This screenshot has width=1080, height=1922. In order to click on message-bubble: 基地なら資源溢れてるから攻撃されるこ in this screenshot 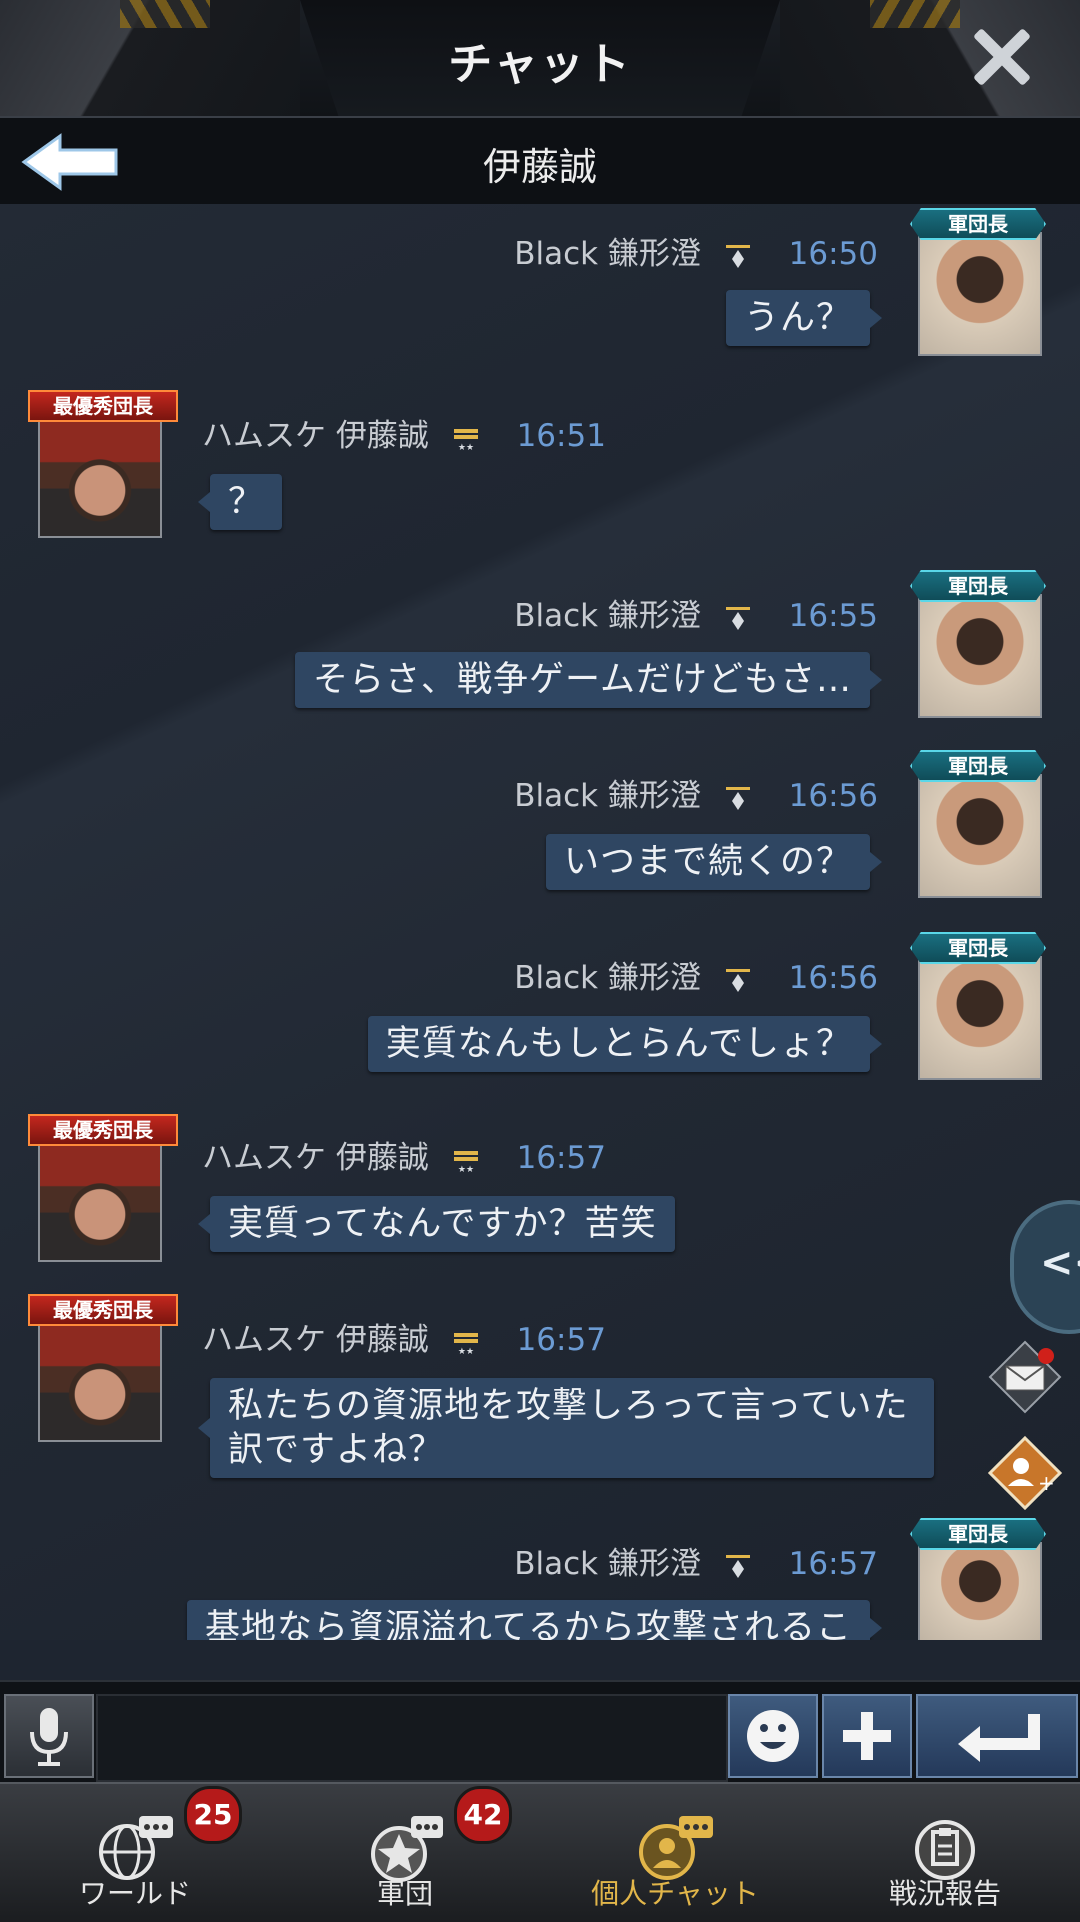, I will do `click(534, 1620)`.